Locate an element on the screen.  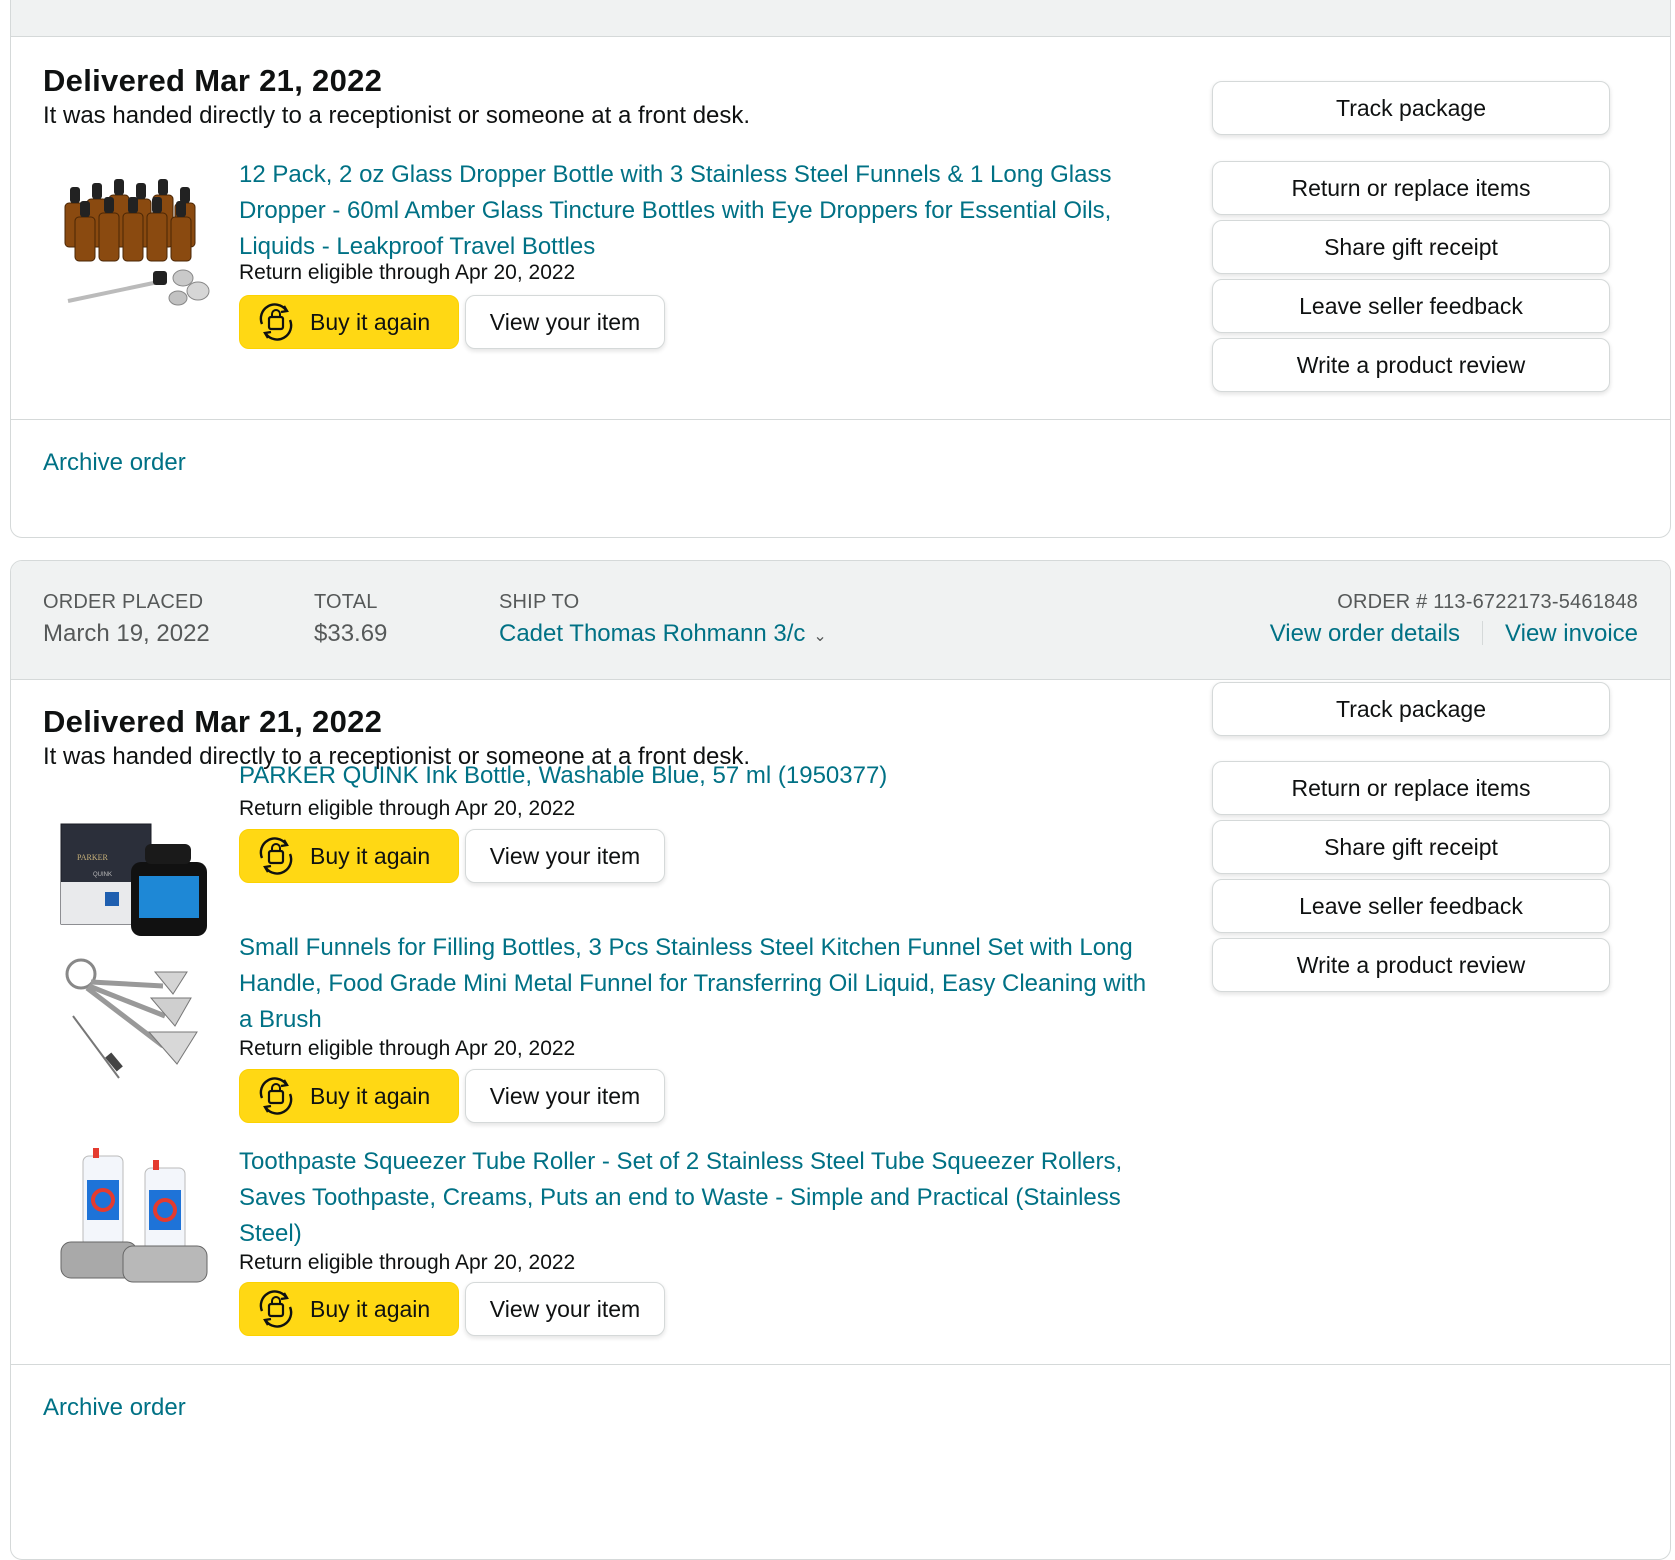
ship-to: SHIP TO Cadet Thomas Rohmann 3/c ⌄ is located at coordinates (663, 619).